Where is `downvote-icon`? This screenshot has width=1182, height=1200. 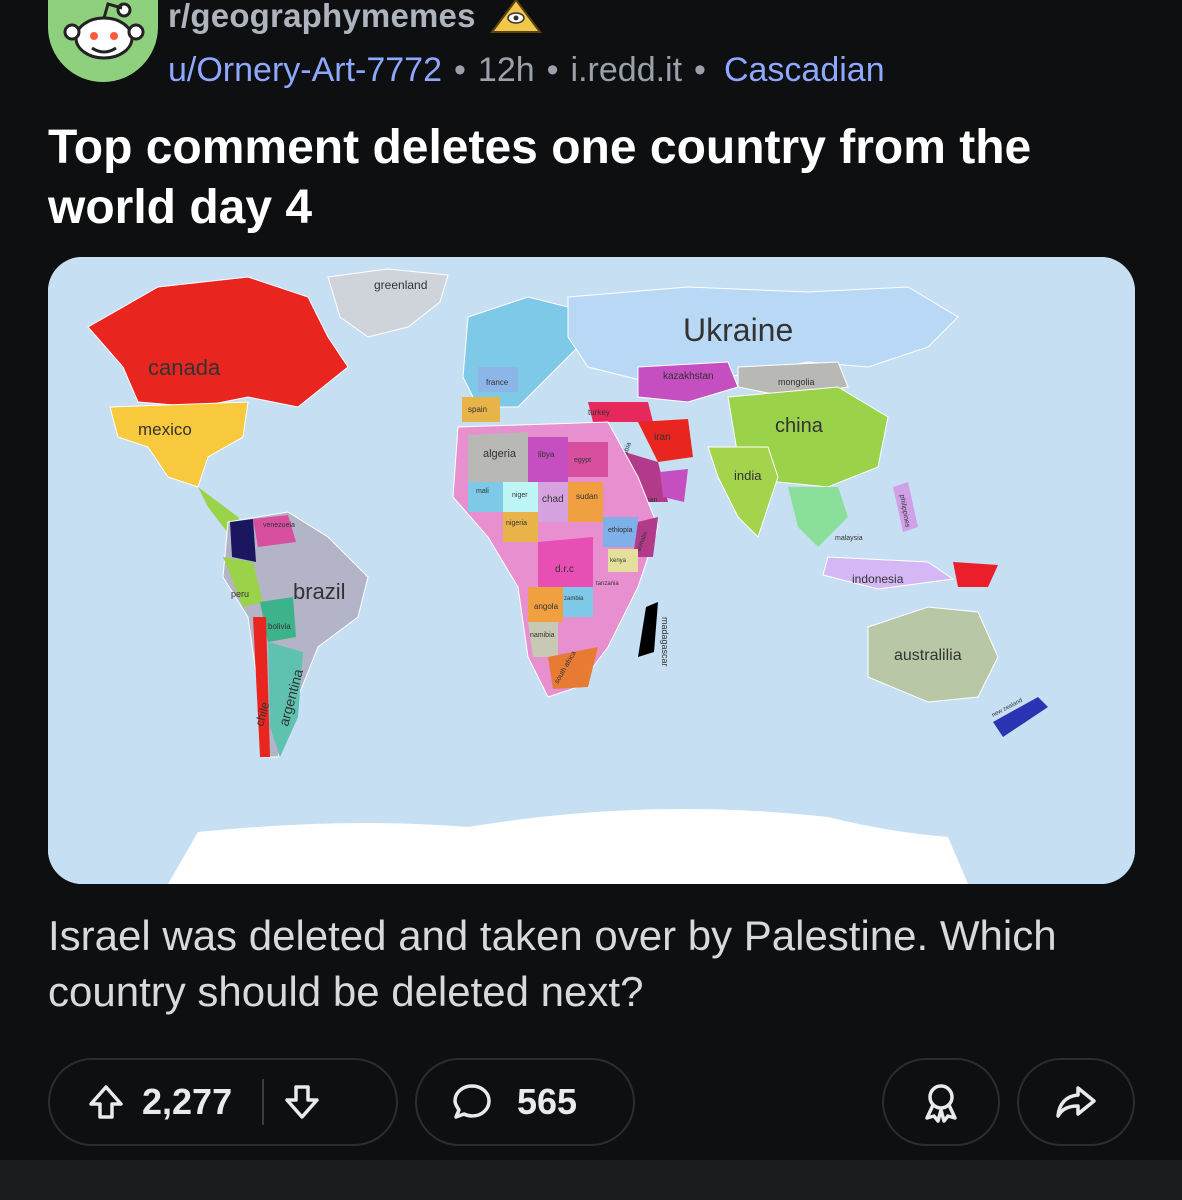
downvote-icon is located at coordinates (302, 1102).